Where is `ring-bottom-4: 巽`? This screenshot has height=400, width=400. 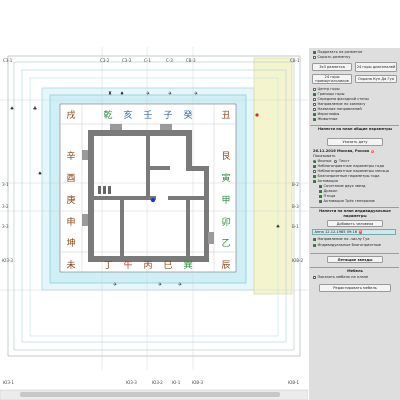 ring-bottom-4: 巽 is located at coordinates (187, 265).